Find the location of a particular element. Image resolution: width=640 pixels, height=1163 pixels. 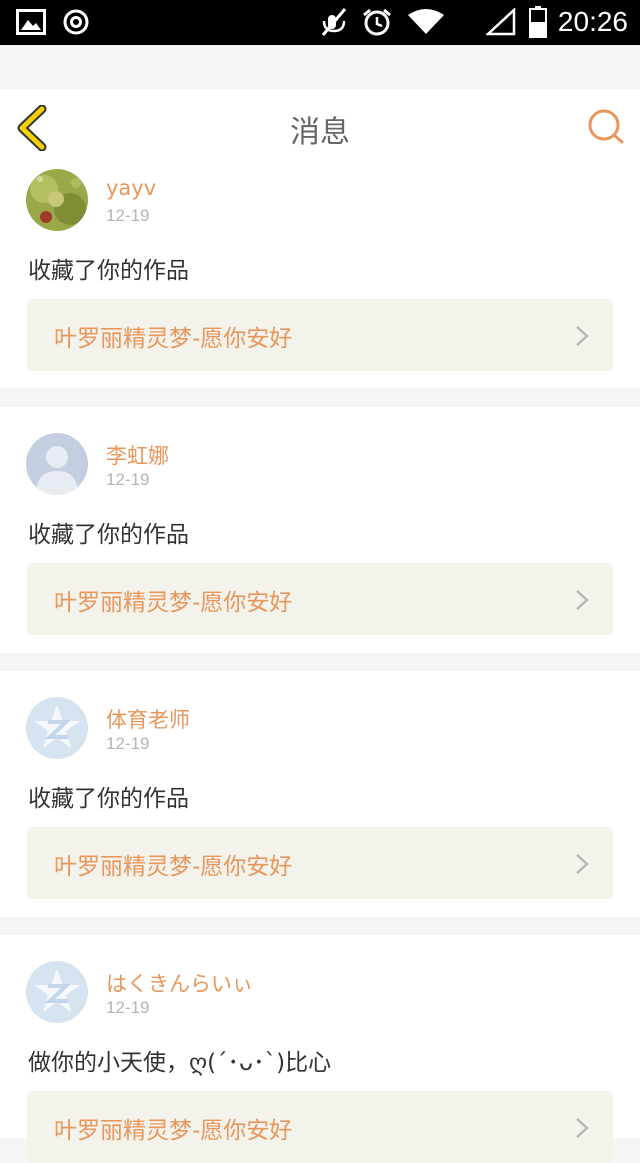

photo-avatar is located at coordinates (57, 200).